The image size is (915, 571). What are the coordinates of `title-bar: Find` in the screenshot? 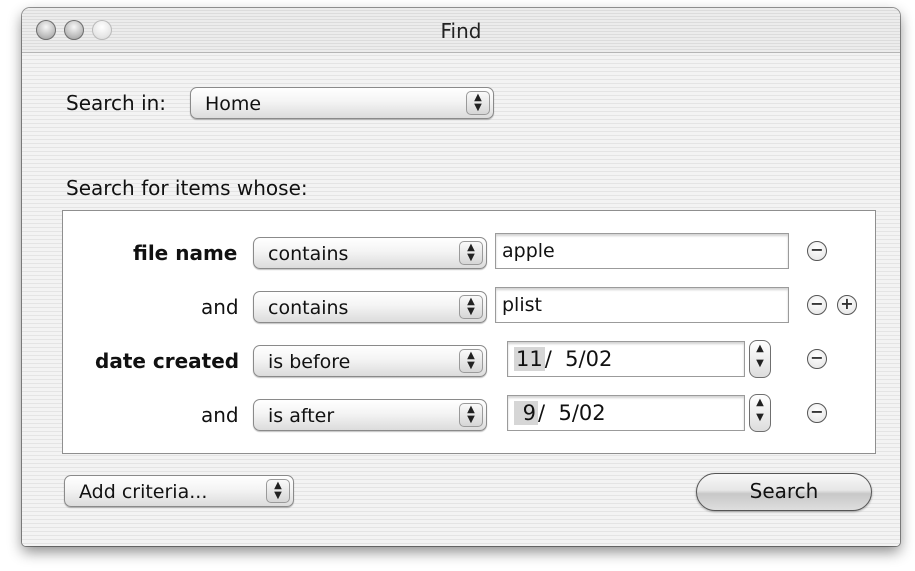 It's located at (461, 30).